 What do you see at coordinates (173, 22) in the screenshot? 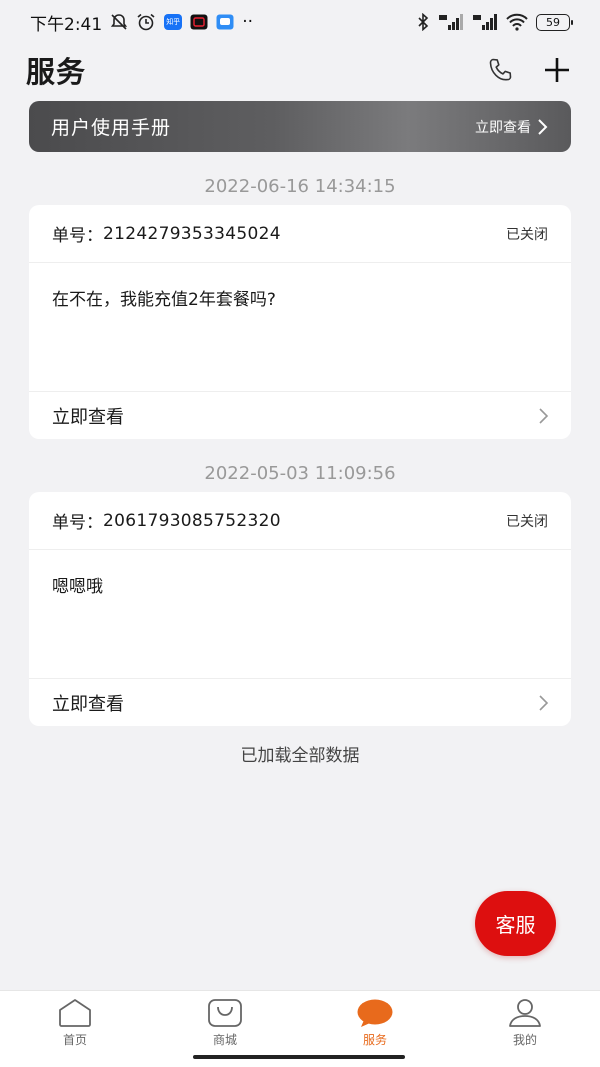
I see `zhihu-app-icon: 知乎` at bounding box center [173, 22].